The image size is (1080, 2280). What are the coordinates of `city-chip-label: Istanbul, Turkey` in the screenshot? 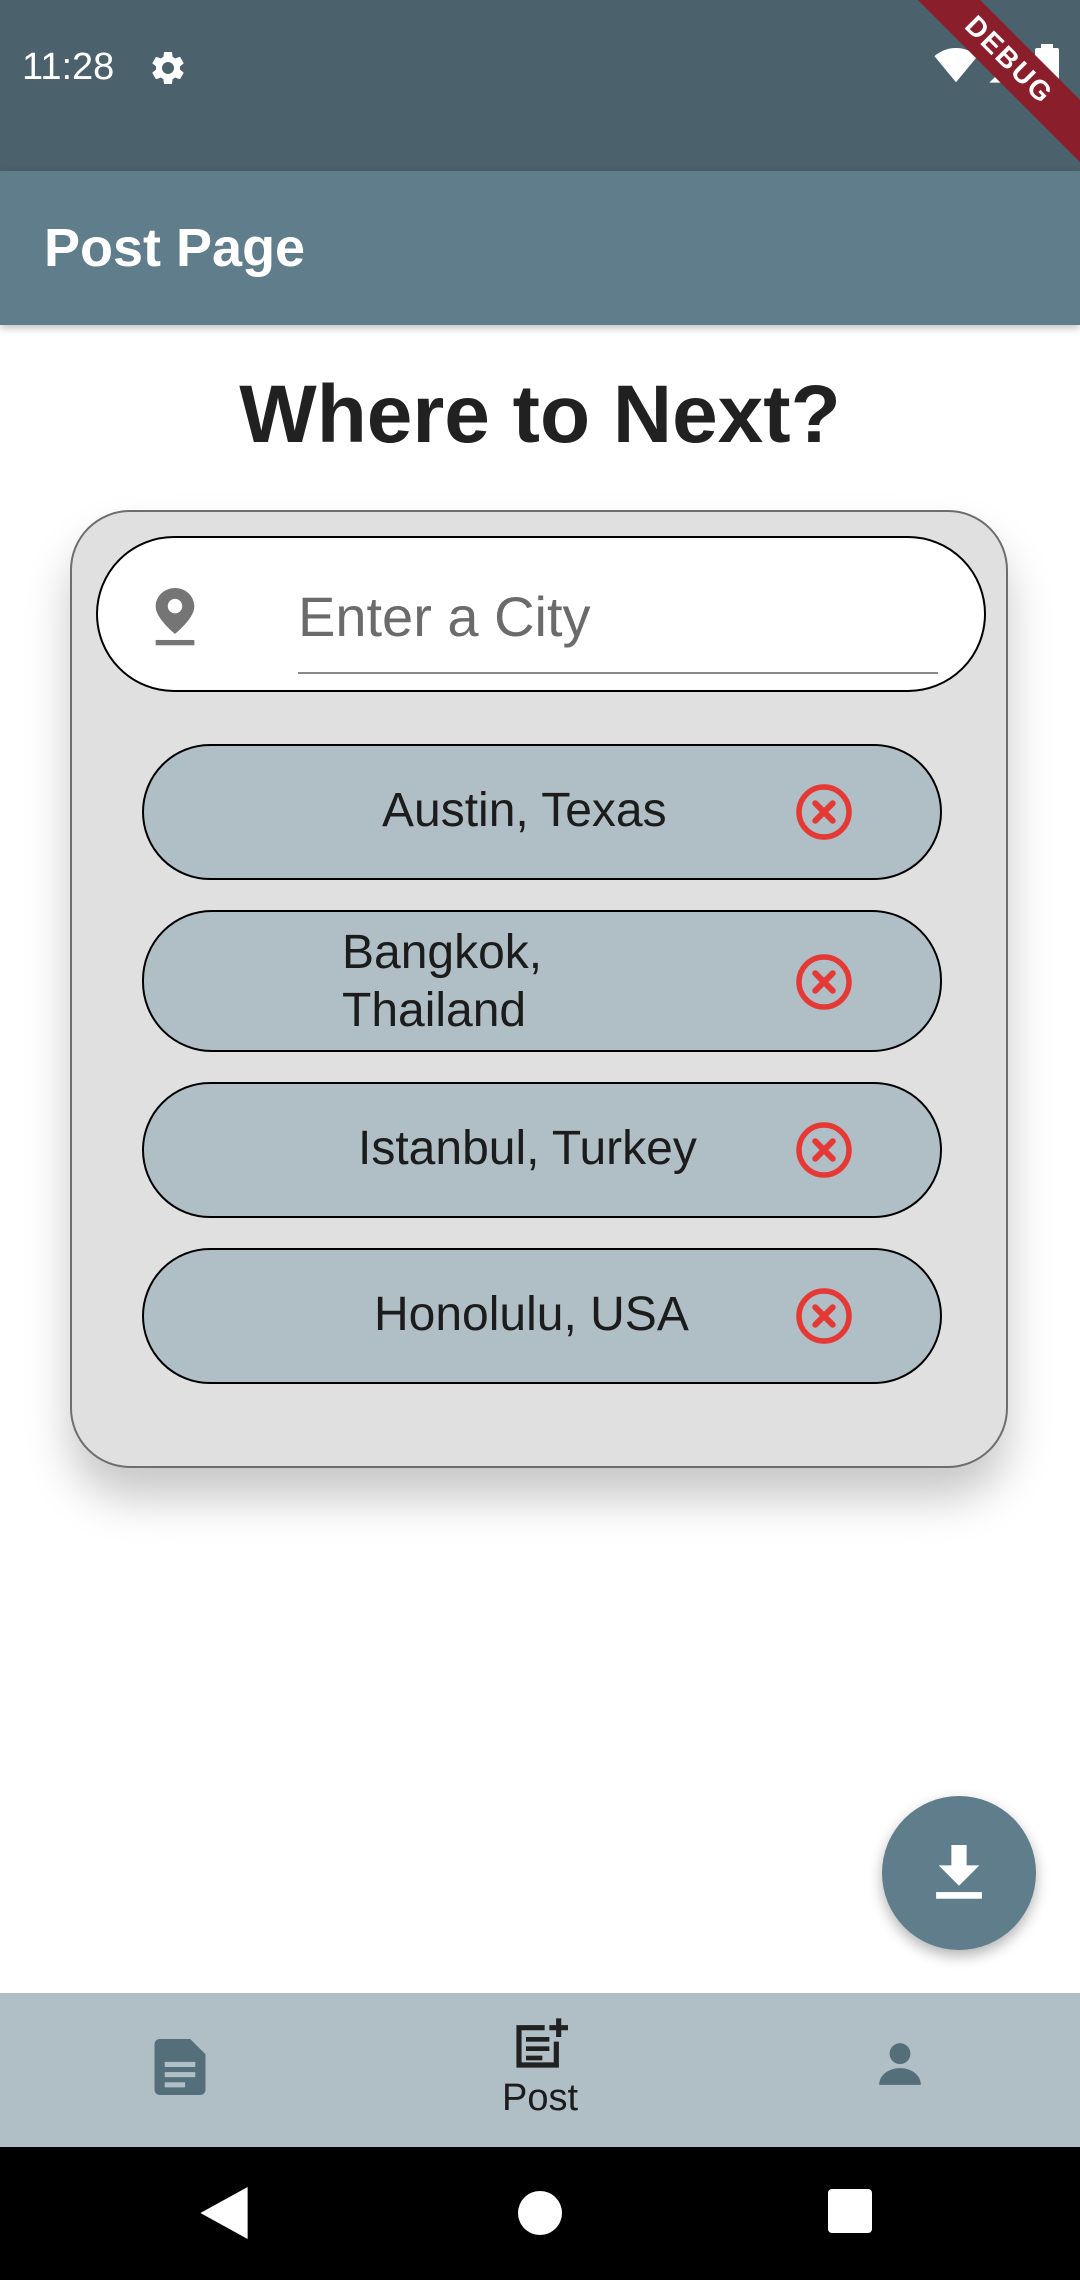 It's located at (527, 1148).